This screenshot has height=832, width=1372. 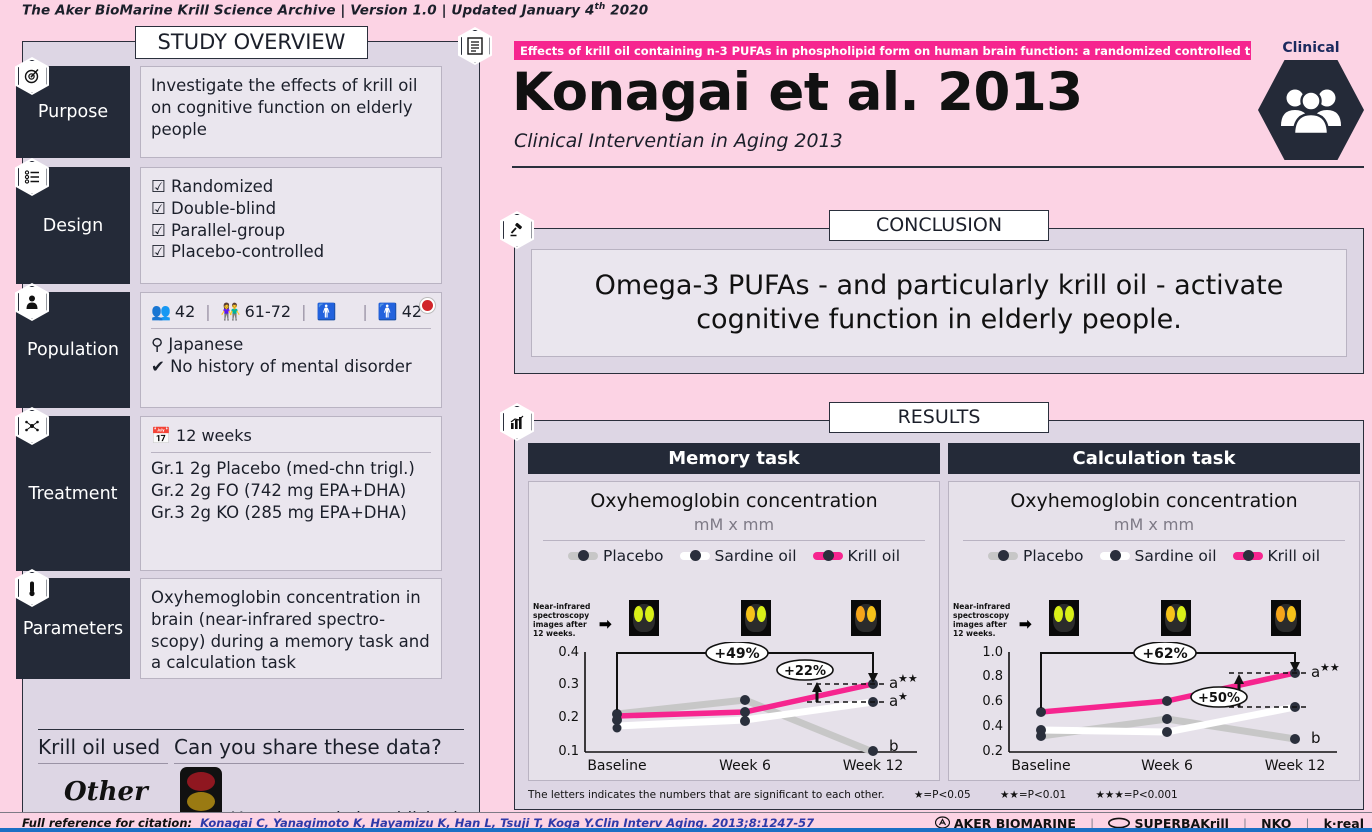 I want to click on svg-text: +50%, so click(x=1219, y=698).